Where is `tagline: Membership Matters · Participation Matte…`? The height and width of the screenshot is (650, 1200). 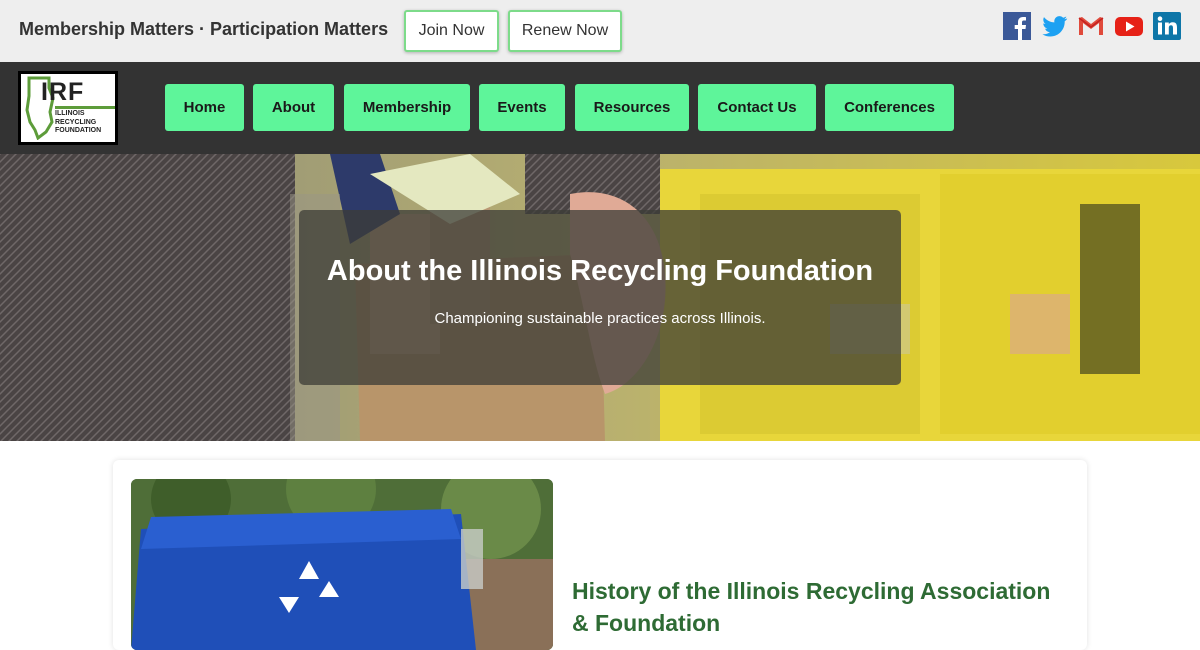 tagline: Membership Matters · Participation Matte… is located at coordinates (204, 29).